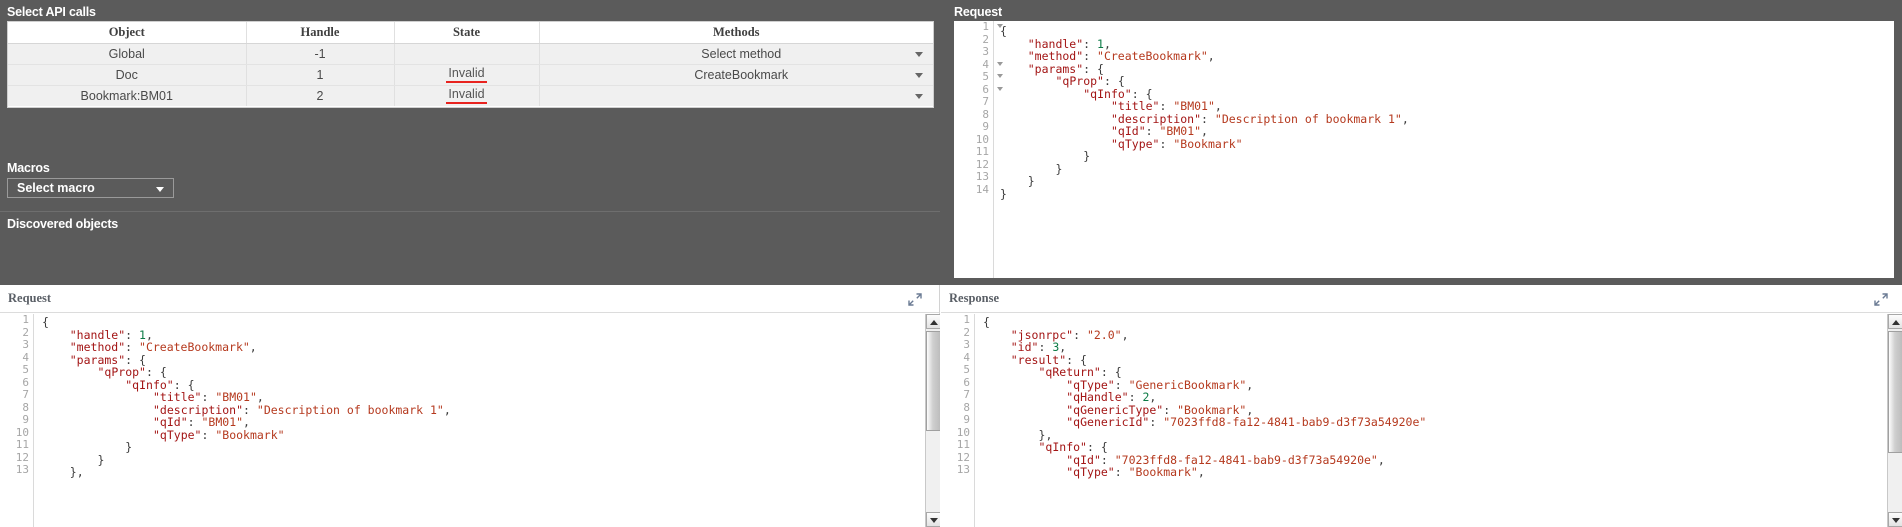  I want to click on cell-object: Doc, so click(127, 75).